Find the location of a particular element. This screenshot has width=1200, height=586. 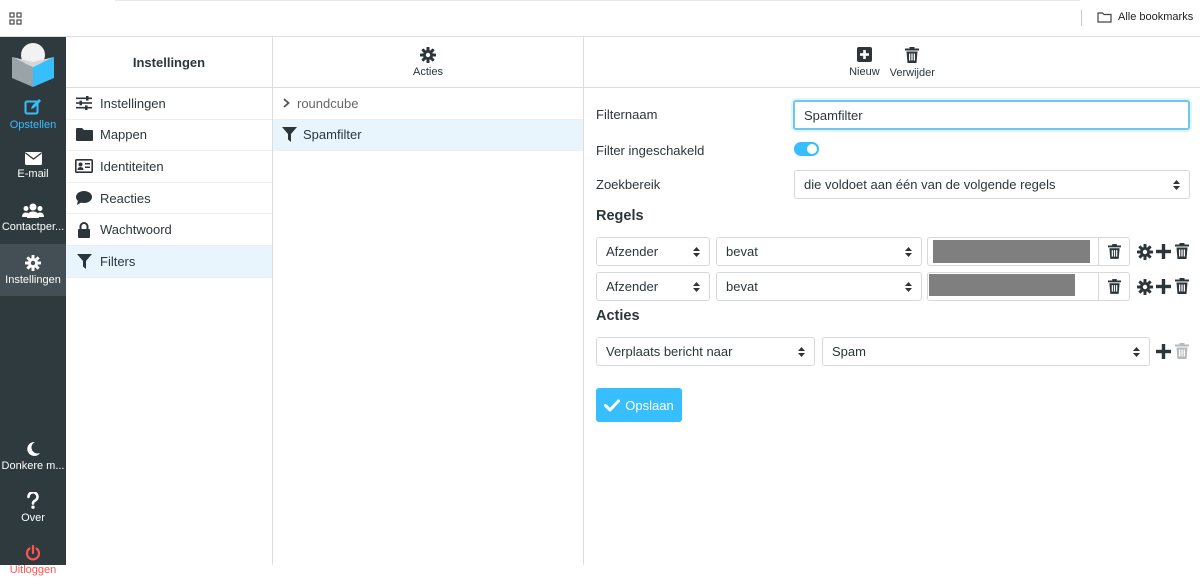

delete-filter-button: Verwijder is located at coordinates (912, 62).